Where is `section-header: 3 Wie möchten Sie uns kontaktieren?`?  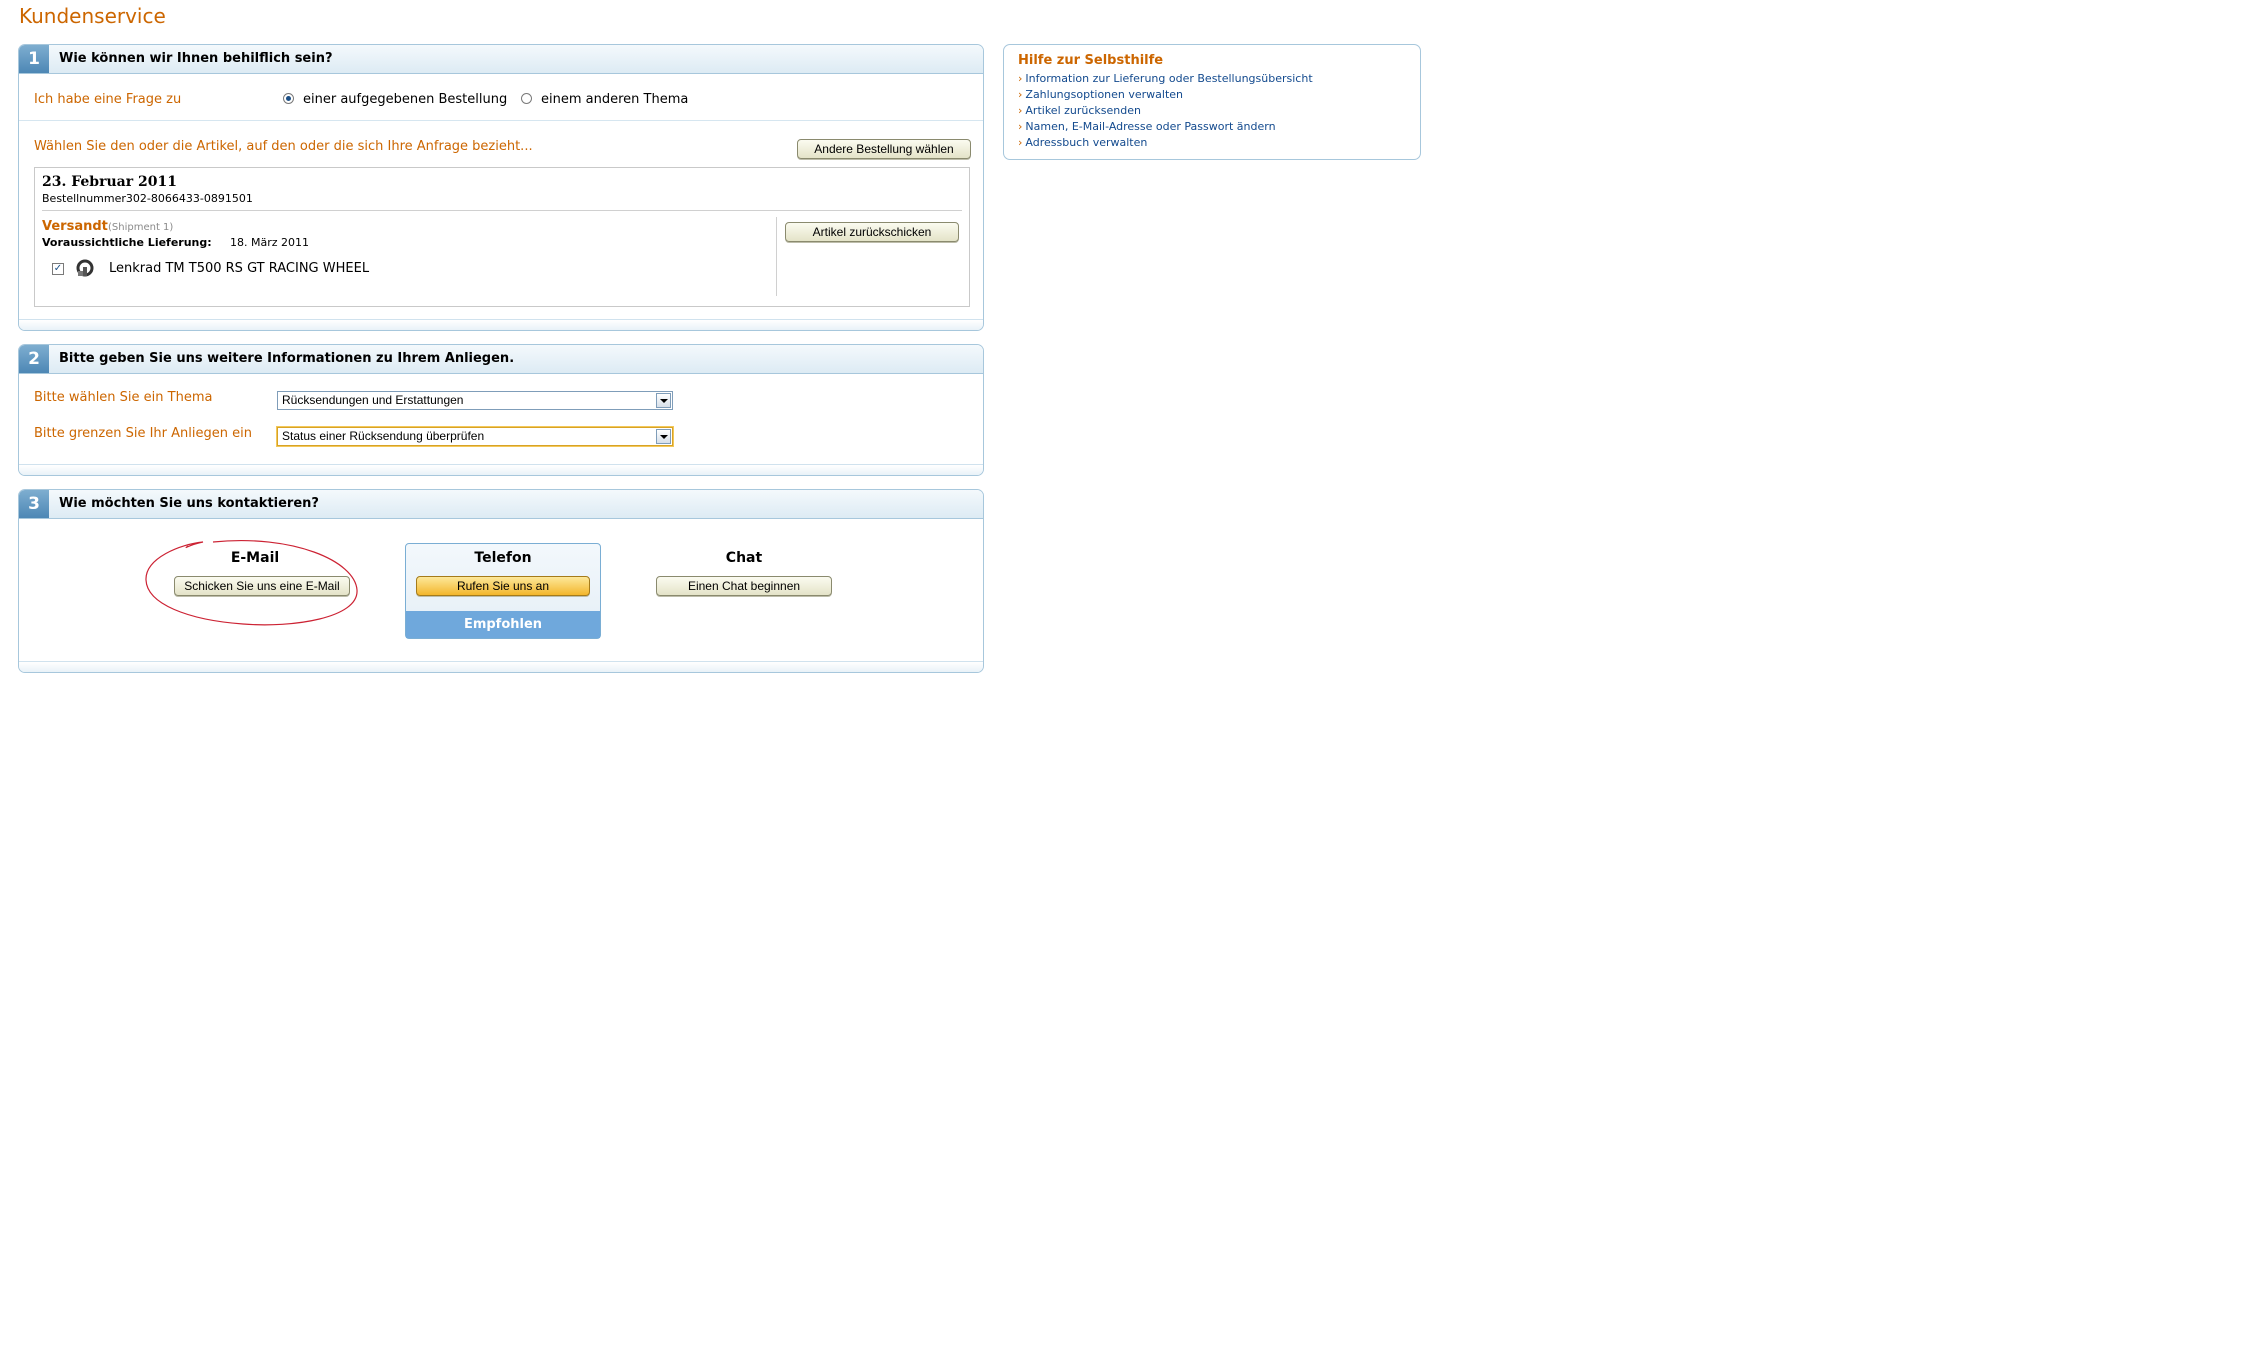 section-header: 3 Wie möchten Sie uns kontaktieren? is located at coordinates (501, 504).